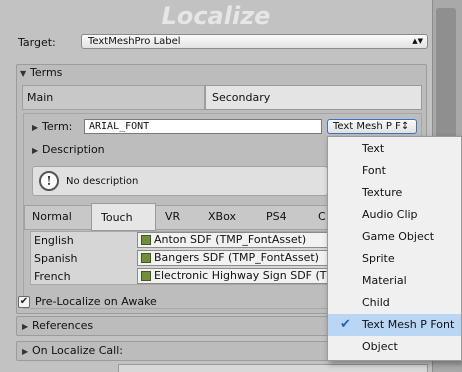  What do you see at coordinates (222, 216) in the screenshot?
I see `tab-xbox: XBox` at bounding box center [222, 216].